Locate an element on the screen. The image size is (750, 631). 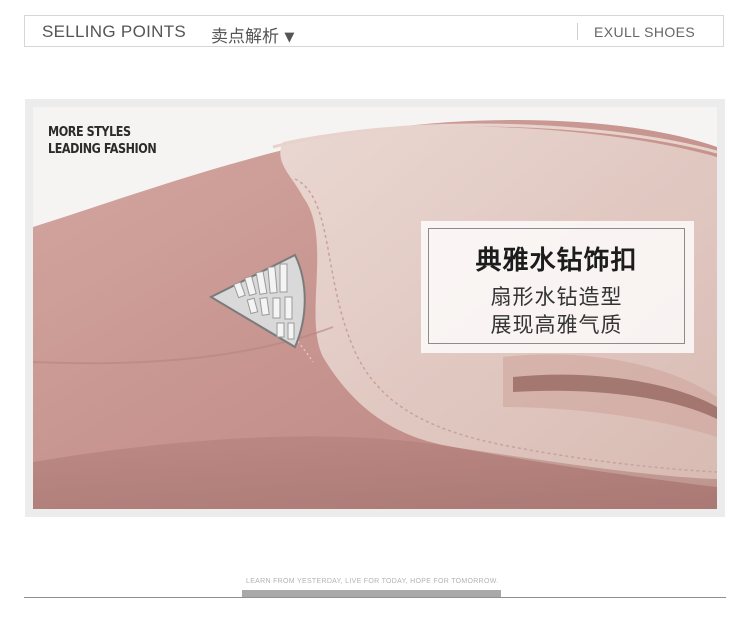
footer-divider is located at coordinates (375, 597).